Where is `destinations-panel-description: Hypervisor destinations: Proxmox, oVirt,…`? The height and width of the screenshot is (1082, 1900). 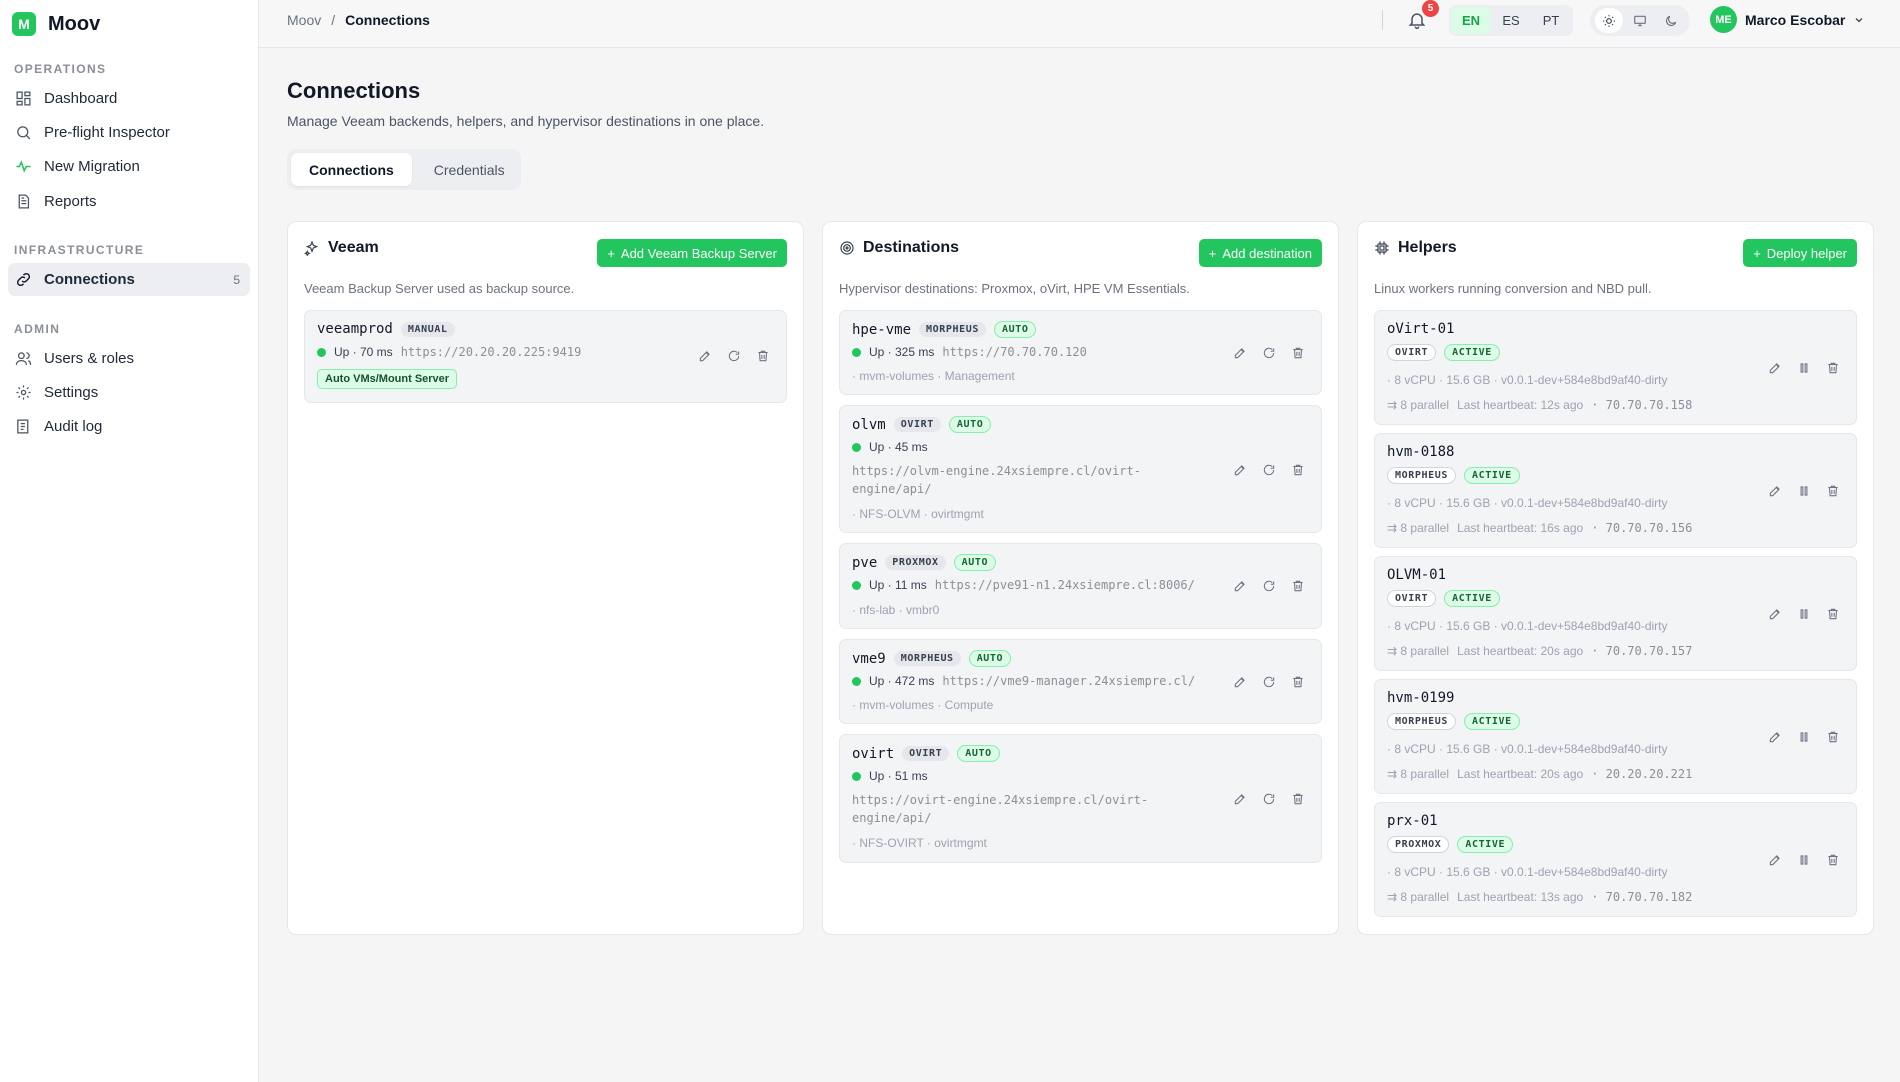
destinations-panel-description: Hypervisor destinations: Proxmox, oVirt,… is located at coordinates (1014, 288).